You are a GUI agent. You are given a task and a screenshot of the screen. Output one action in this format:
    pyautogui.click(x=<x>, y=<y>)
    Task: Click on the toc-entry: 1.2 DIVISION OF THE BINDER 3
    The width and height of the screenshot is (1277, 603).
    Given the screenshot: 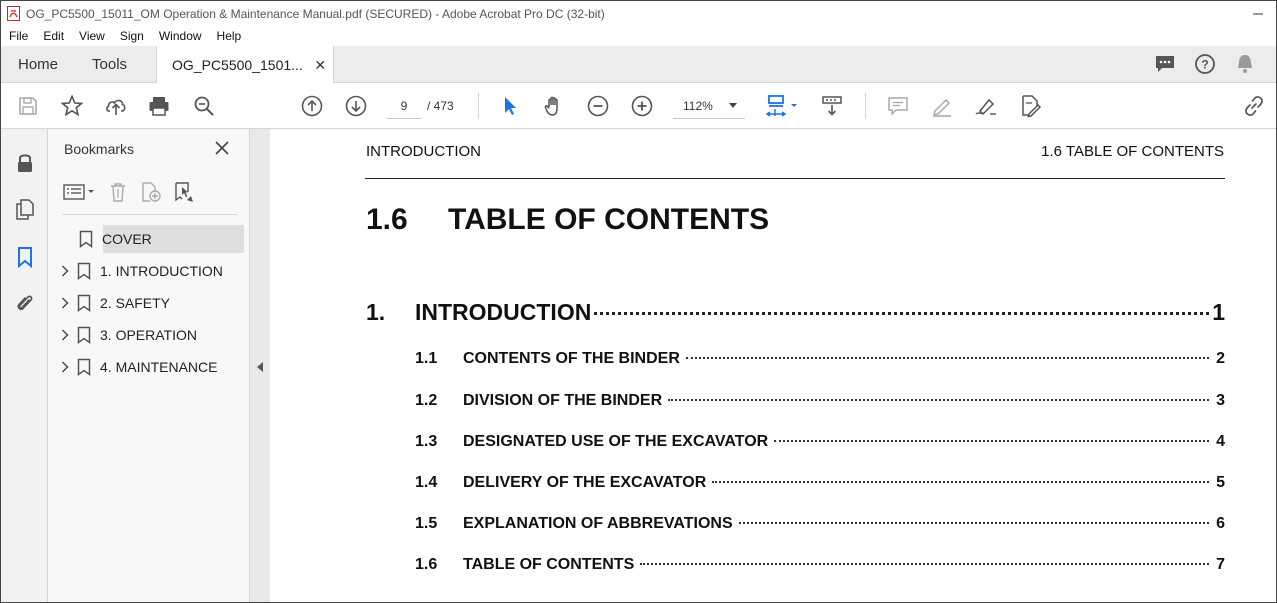 What is the action you would take?
    pyautogui.click(x=820, y=401)
    